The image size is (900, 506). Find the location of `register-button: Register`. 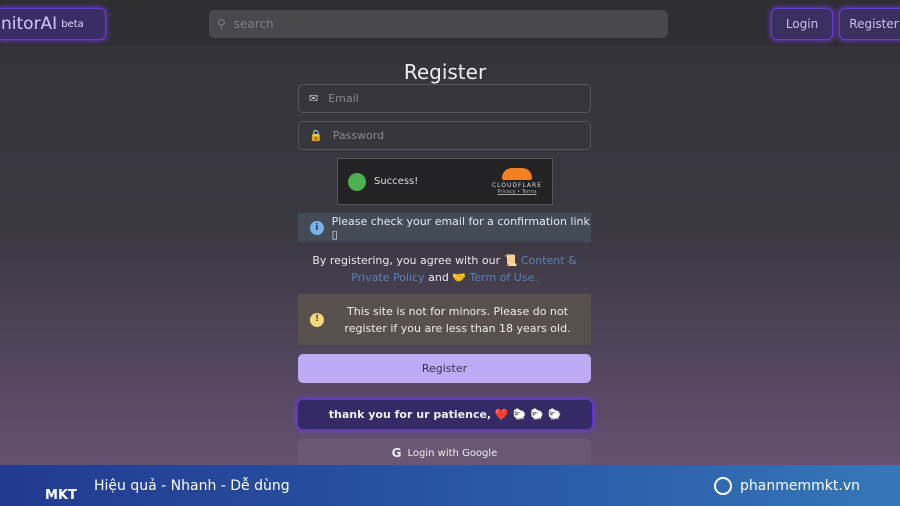

register-button: Register is located at coordinates (444, 368).